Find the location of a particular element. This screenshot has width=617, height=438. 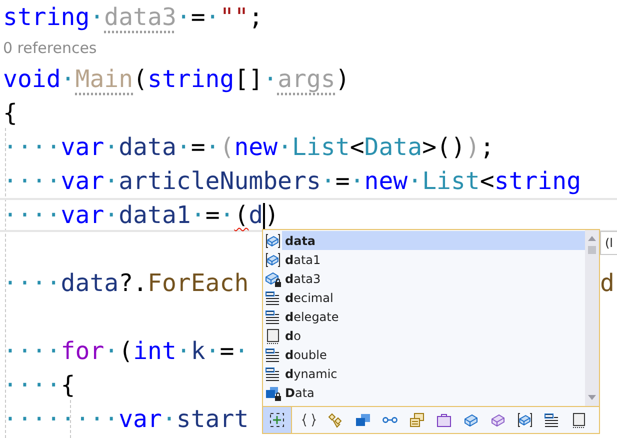

scroll-thumb is located at coordinates (592, 250).